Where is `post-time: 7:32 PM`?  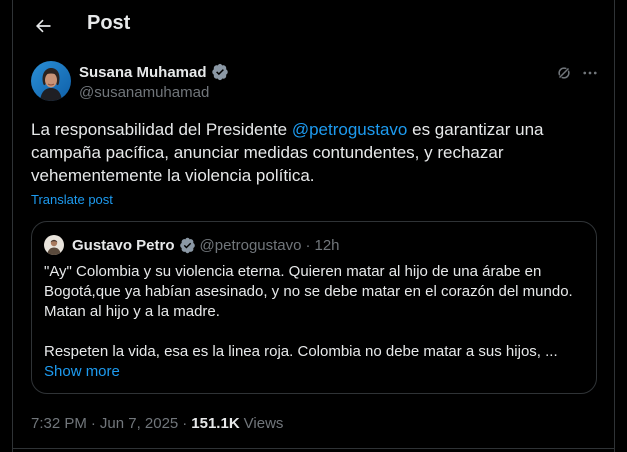
post-time: 7:32 PM is located at coordinates (59, 423).